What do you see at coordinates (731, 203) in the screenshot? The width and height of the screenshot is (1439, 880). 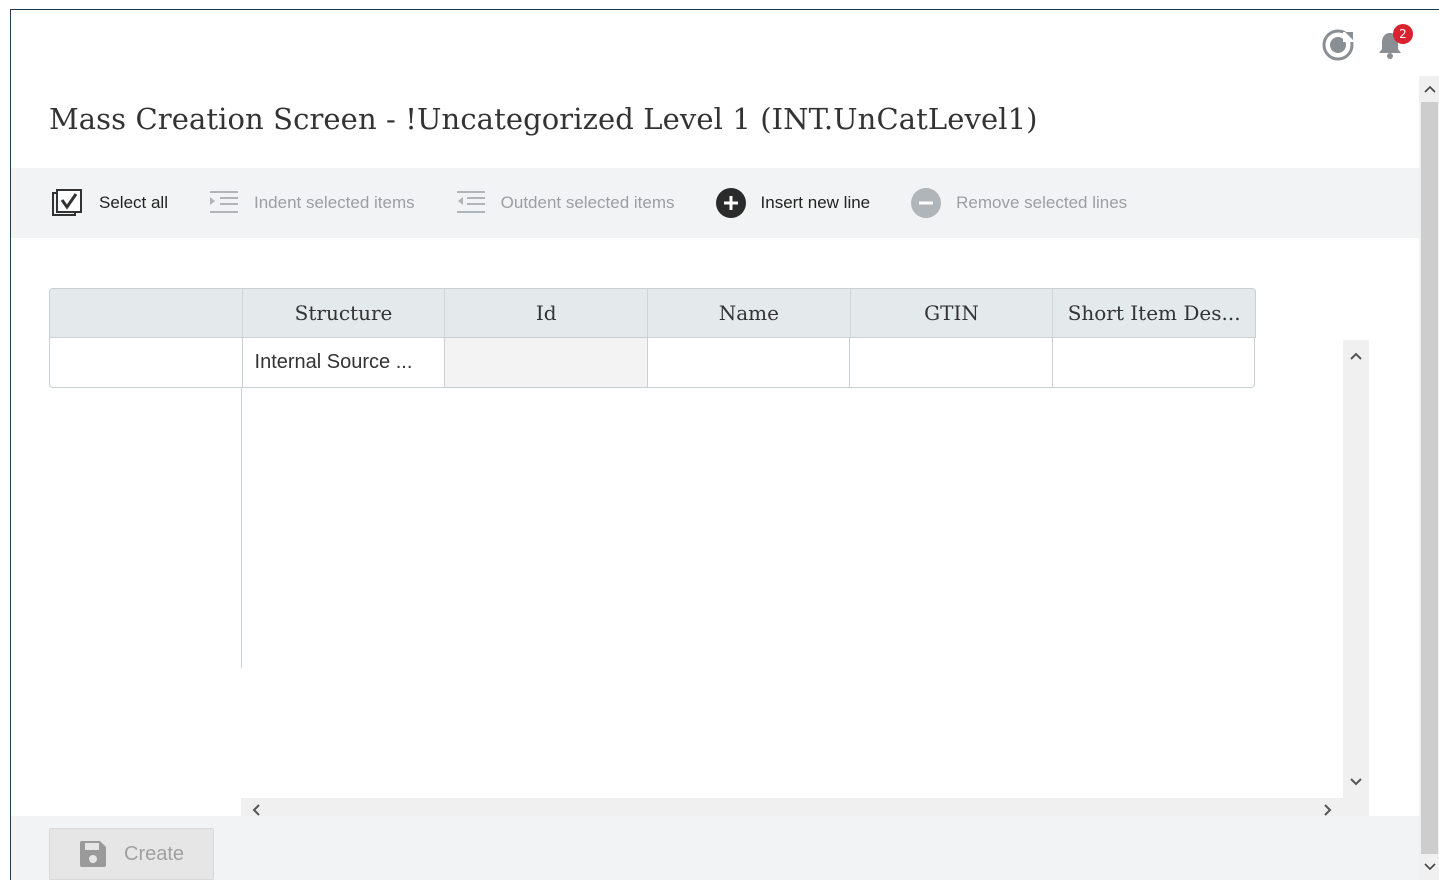 I see `plus-circle-icon` at bounding box center [731, 203].